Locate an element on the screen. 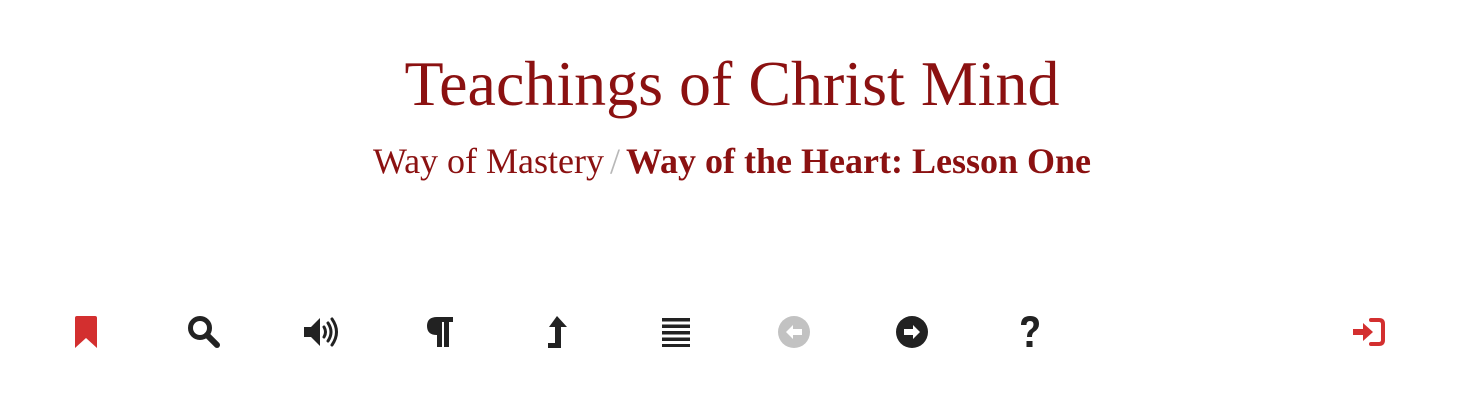 This screenshot has height=402, width=1464. sign-in-icon is located at coordinates (1368, 332).